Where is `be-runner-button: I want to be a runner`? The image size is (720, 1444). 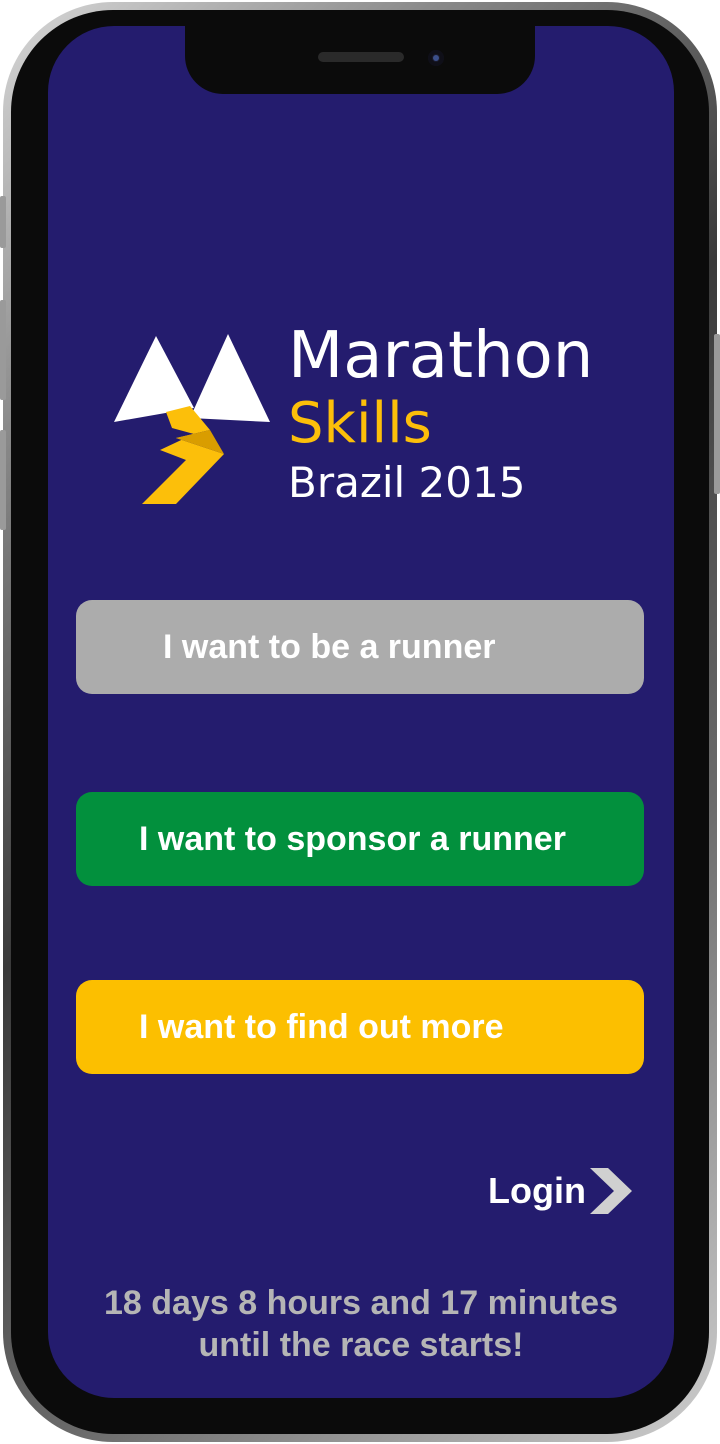 be-runner-button: I want to be a runner is located at coordinates (360, 647).